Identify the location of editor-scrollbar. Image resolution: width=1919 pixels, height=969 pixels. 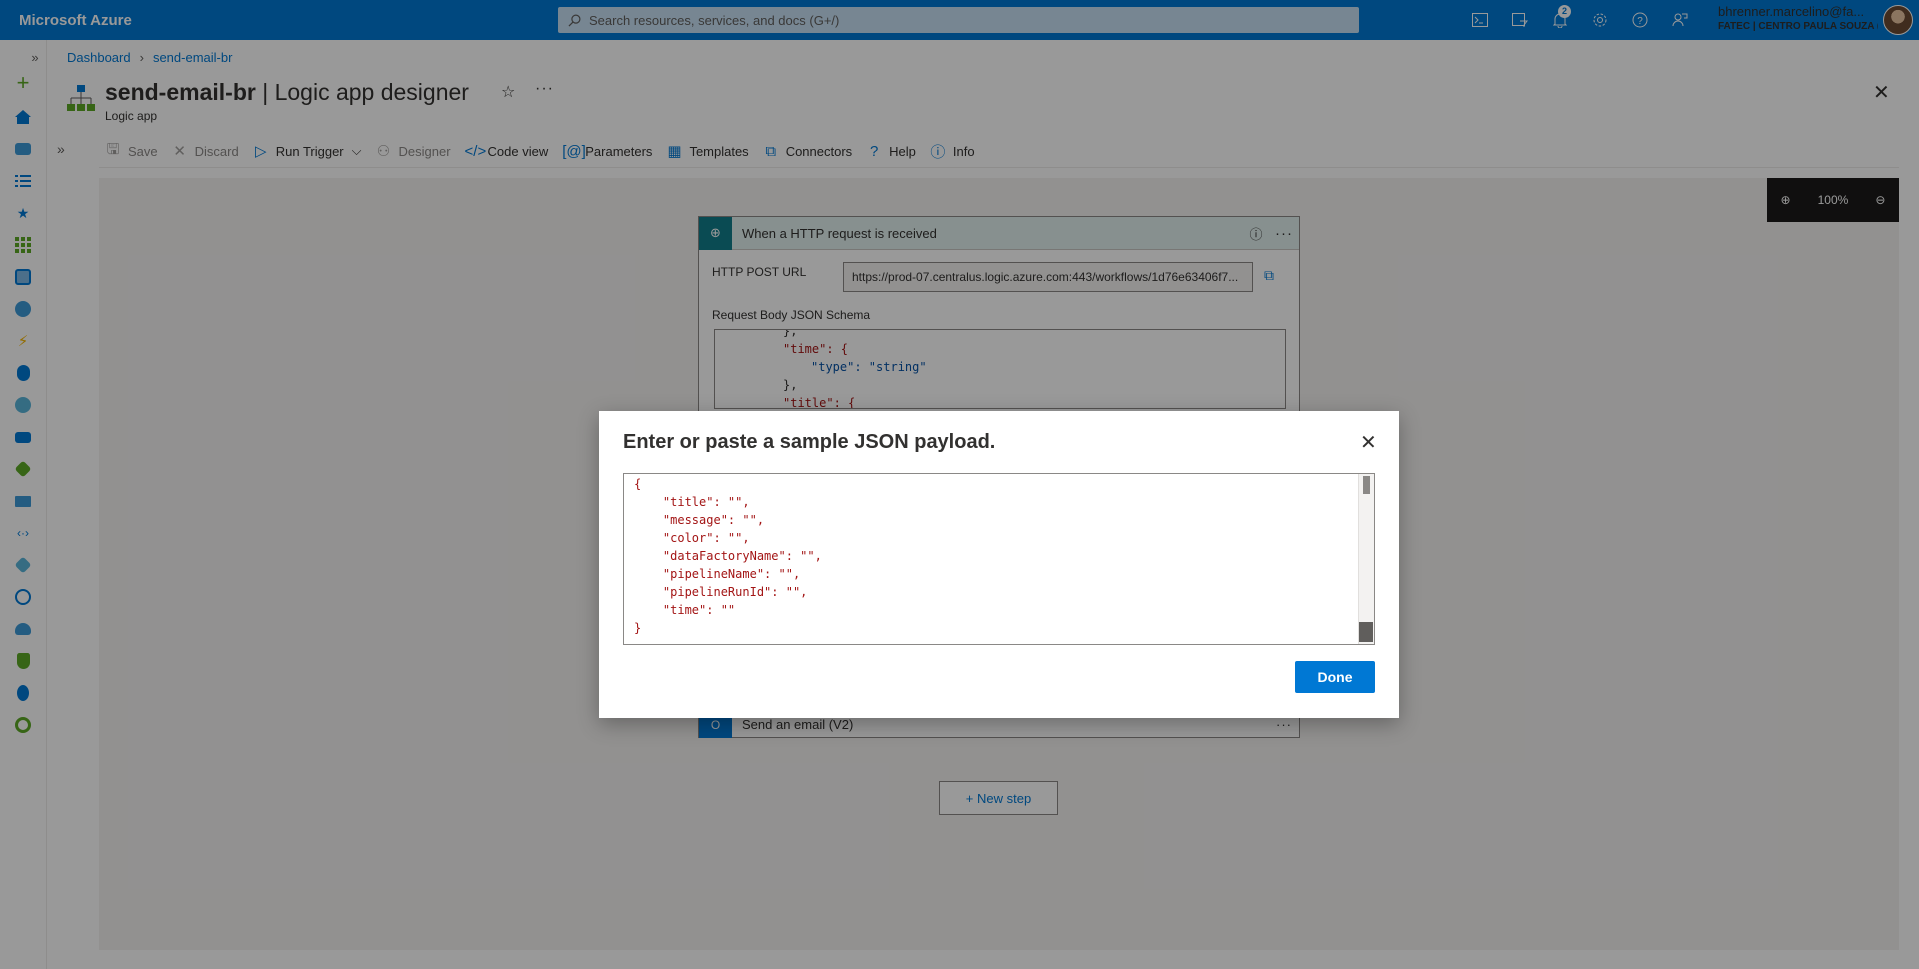
(1366, 559).